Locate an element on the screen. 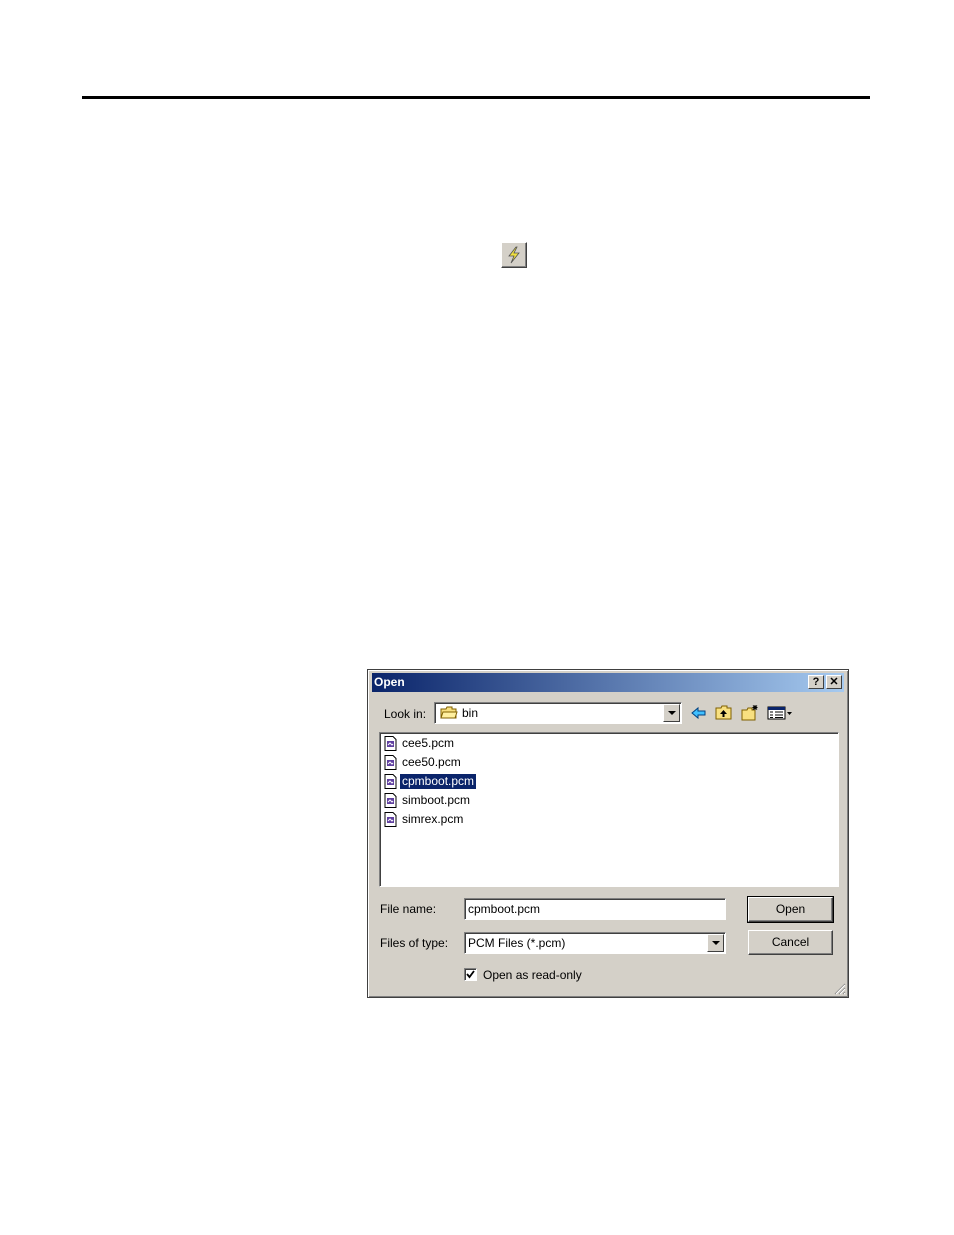 The width and height of the screenshot is (954, 1235). readonly-checkbox is located at coordinates (470, 974).